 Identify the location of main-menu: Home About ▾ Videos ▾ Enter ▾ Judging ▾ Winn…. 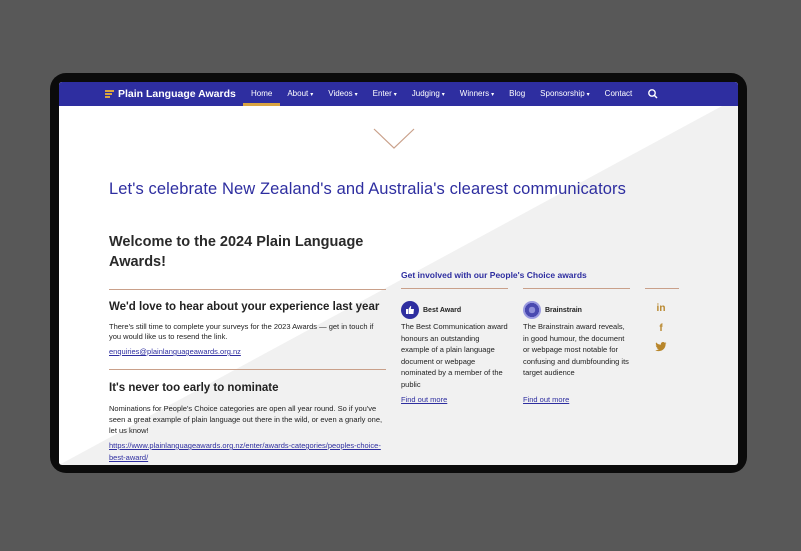
(450, 94).